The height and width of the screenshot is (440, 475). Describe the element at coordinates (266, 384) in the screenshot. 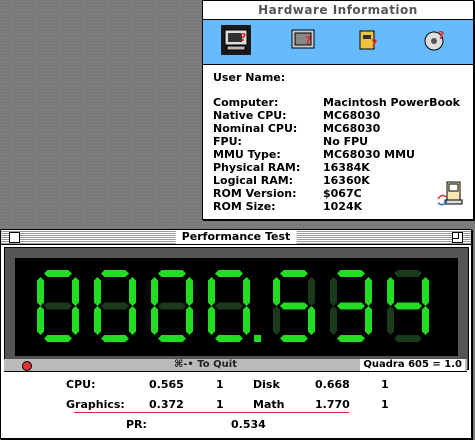

I see `disk-label: Disk` at that location.